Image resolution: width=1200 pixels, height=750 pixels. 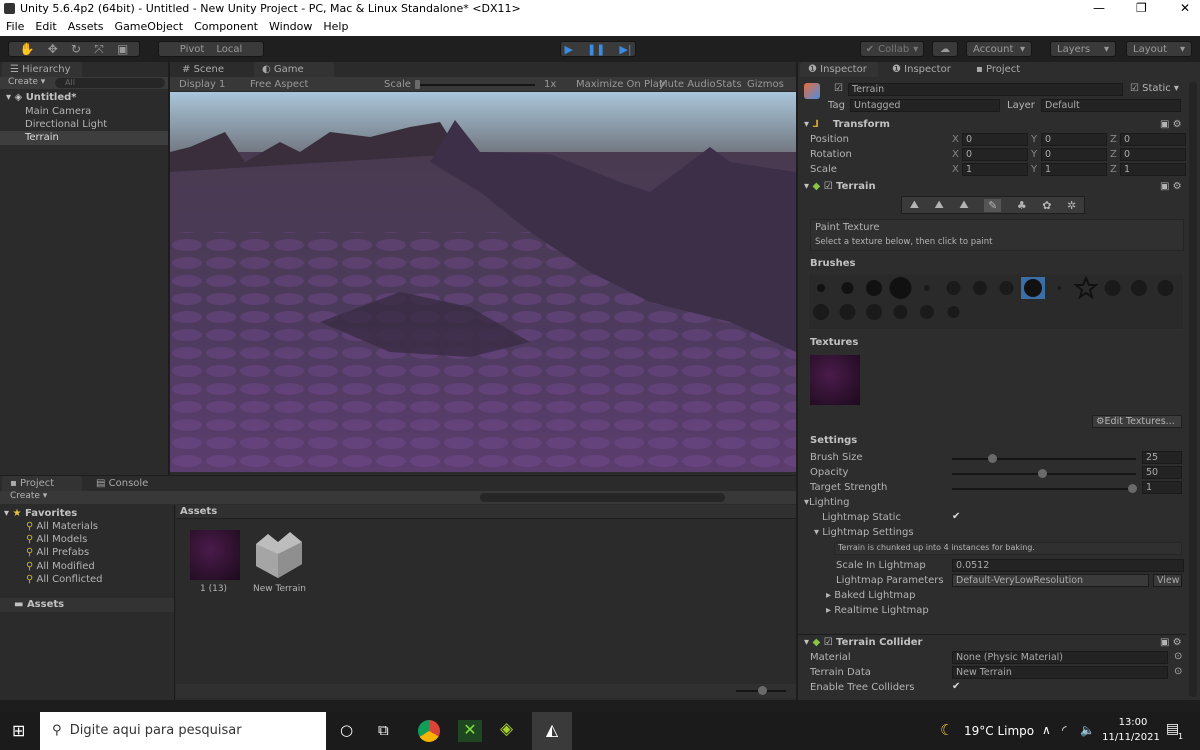 I want to click on texture-thumbnail, so click(x=835, y=380).